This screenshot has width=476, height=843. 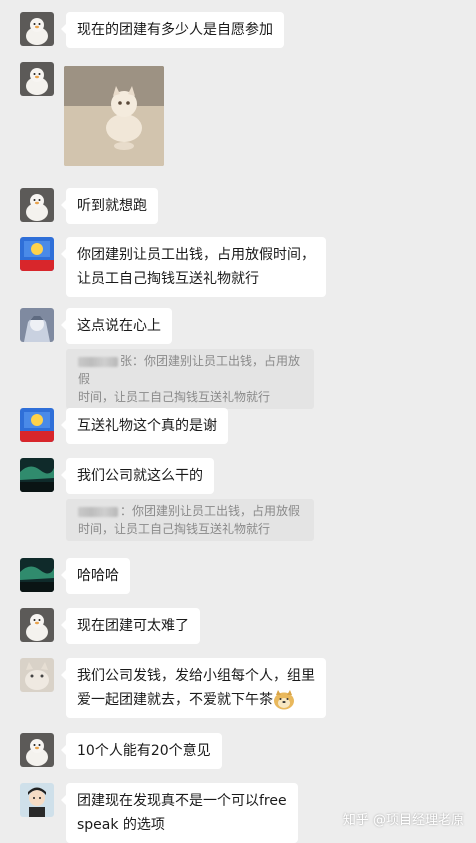 I want to click on running-kitten-photo, so click(x=114, y=116).